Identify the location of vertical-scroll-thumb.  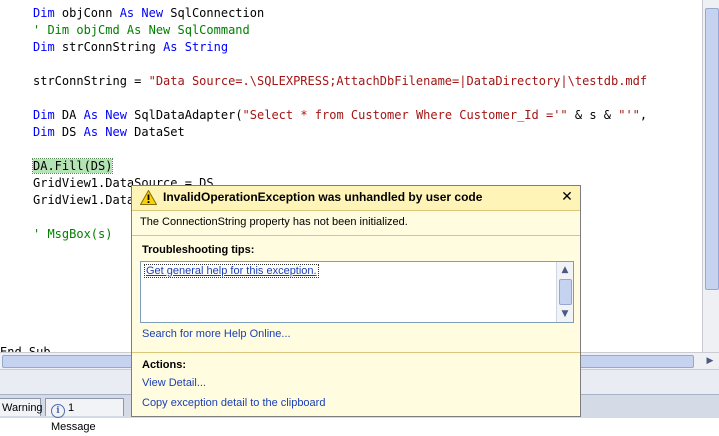
(712, 149).